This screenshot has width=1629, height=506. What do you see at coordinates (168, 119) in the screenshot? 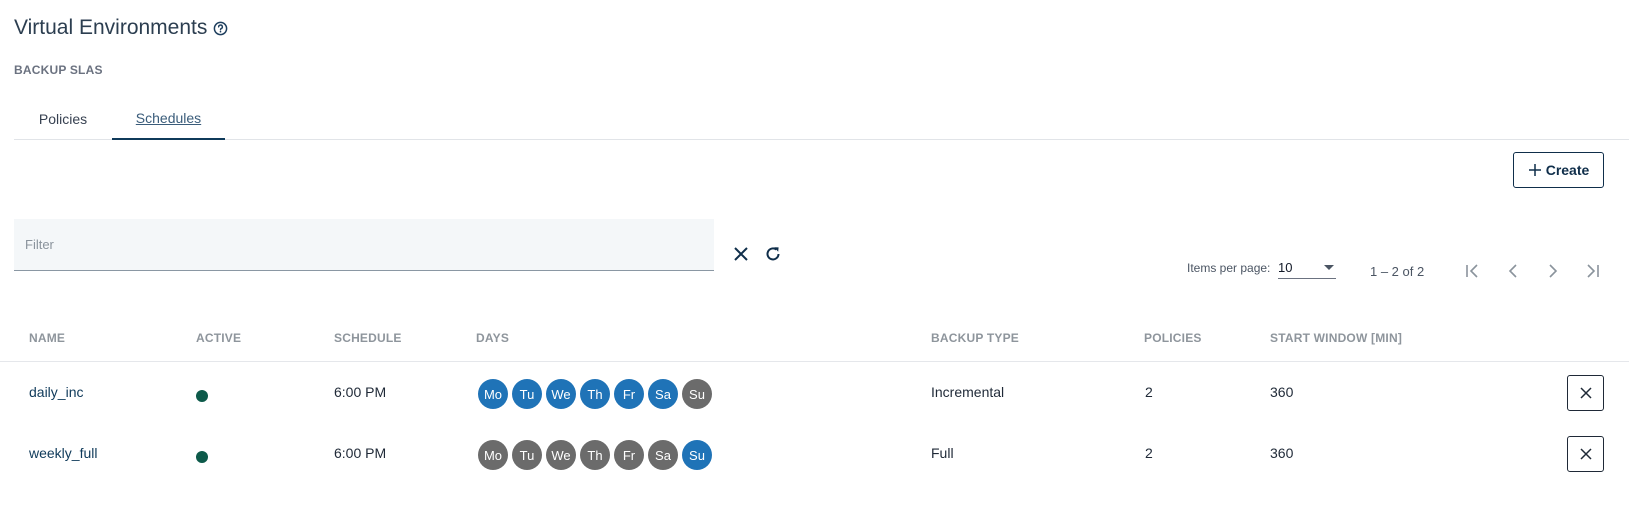
I see `tab-schedules: Schedules` at bounding box center [168, 119].